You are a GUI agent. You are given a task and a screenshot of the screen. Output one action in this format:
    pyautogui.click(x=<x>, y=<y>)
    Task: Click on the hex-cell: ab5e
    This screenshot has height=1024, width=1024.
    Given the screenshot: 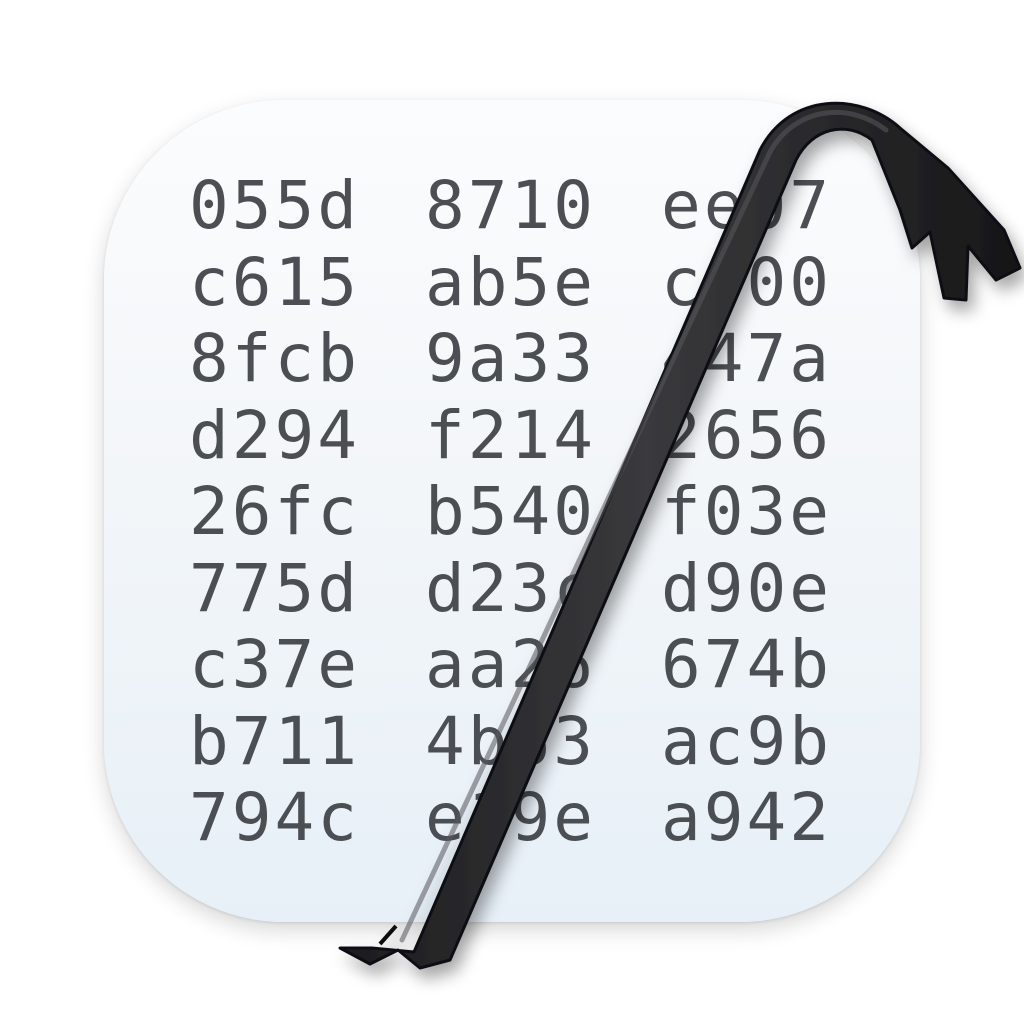 What is the action you would take?
    pyautogui.click(x=510, y=282)
    